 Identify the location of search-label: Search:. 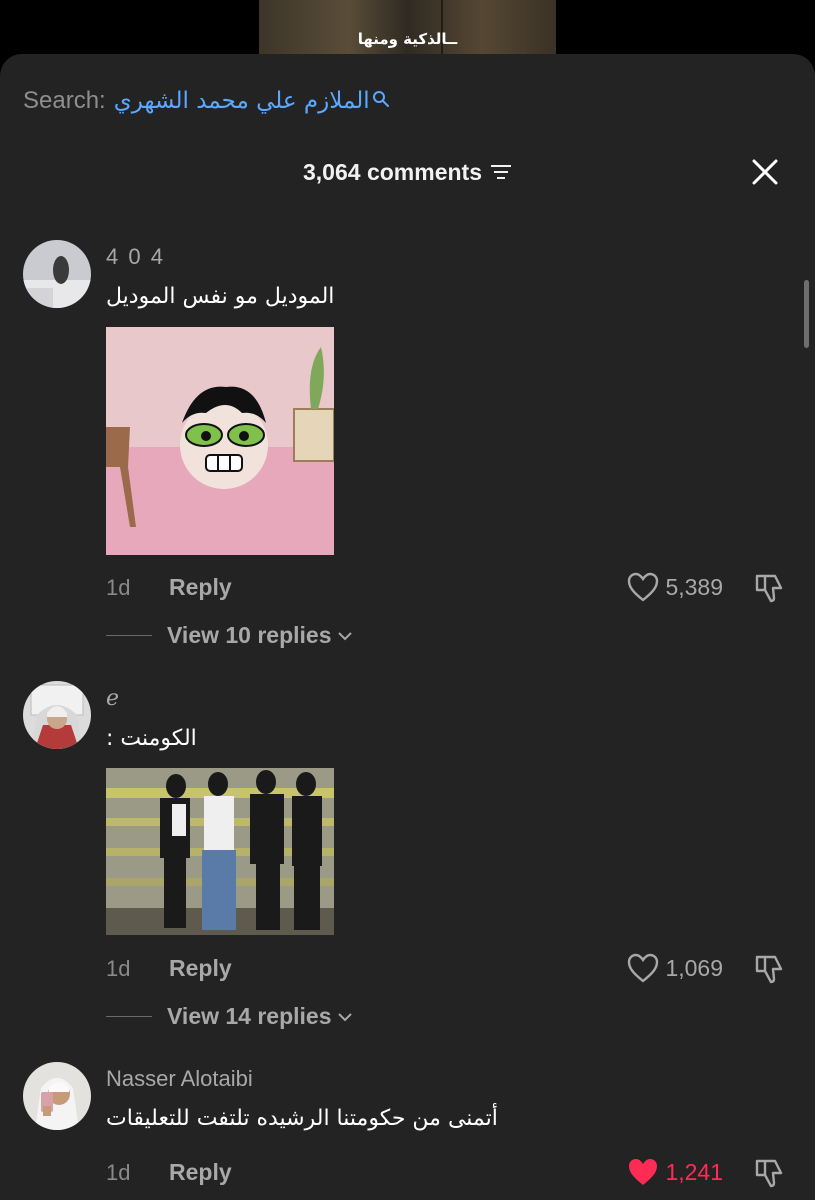
(64, 100).